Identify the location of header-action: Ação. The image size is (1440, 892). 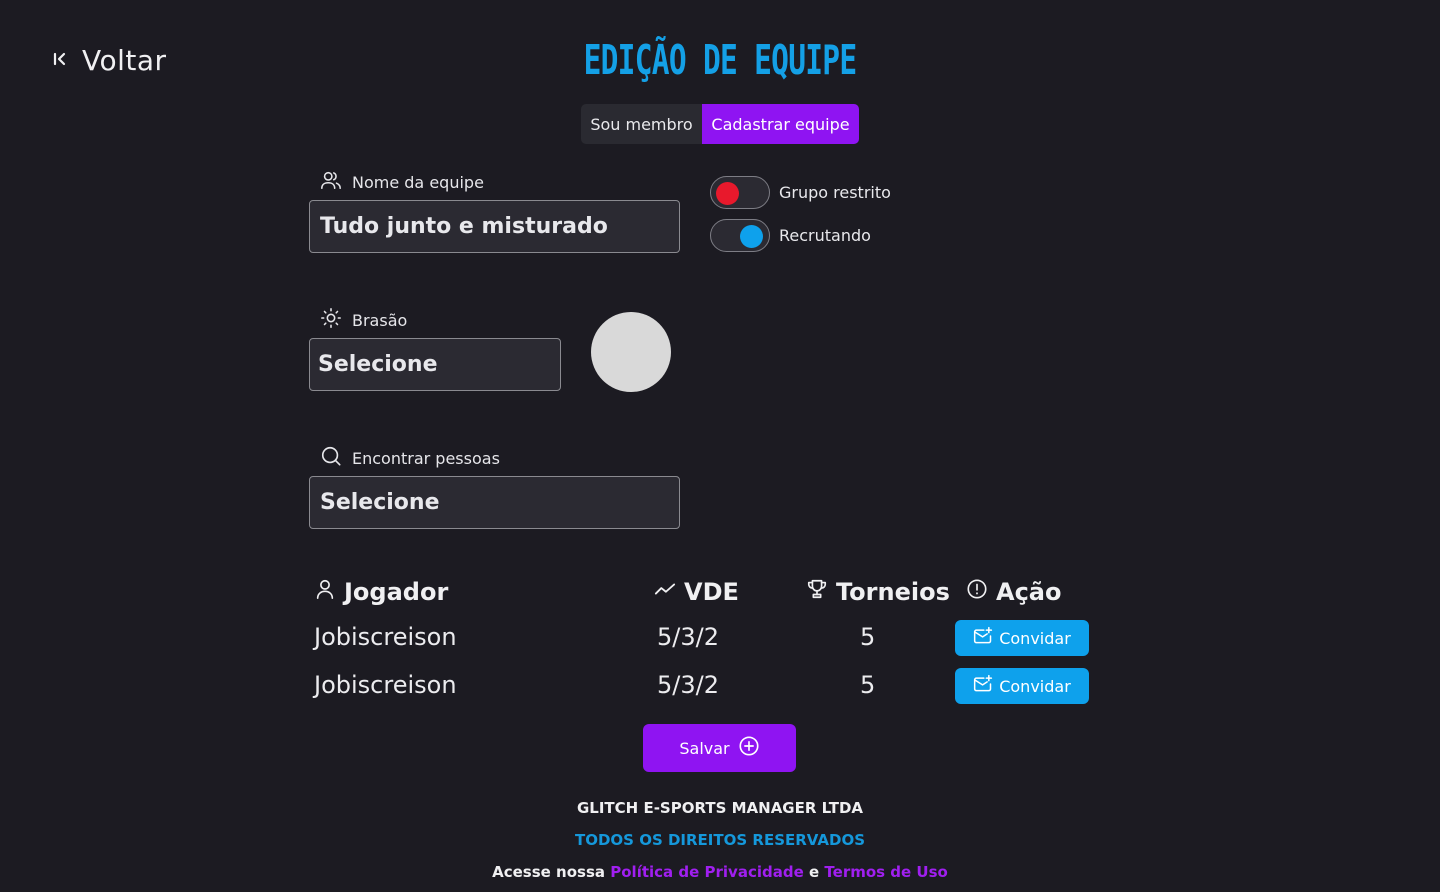
(1013, 592).